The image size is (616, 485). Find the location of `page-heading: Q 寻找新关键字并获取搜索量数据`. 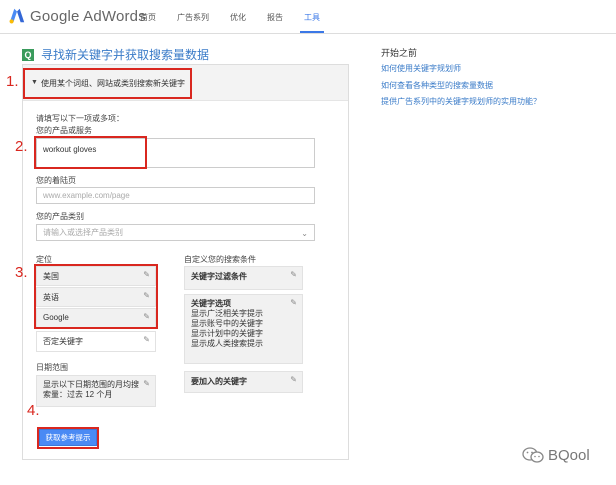

page-heading: Q 寻找新关键字并获取搜索量数据 is located at coordinates (115, 54).